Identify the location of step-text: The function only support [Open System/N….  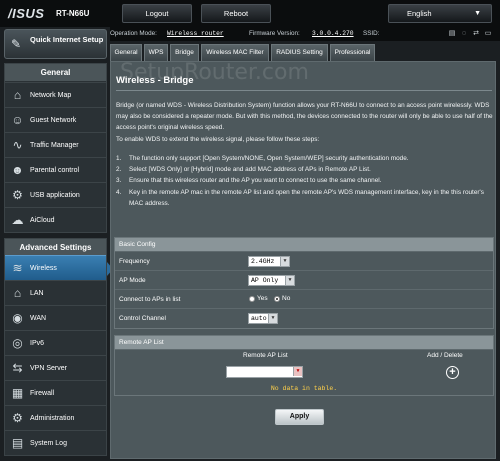
(269, 158).